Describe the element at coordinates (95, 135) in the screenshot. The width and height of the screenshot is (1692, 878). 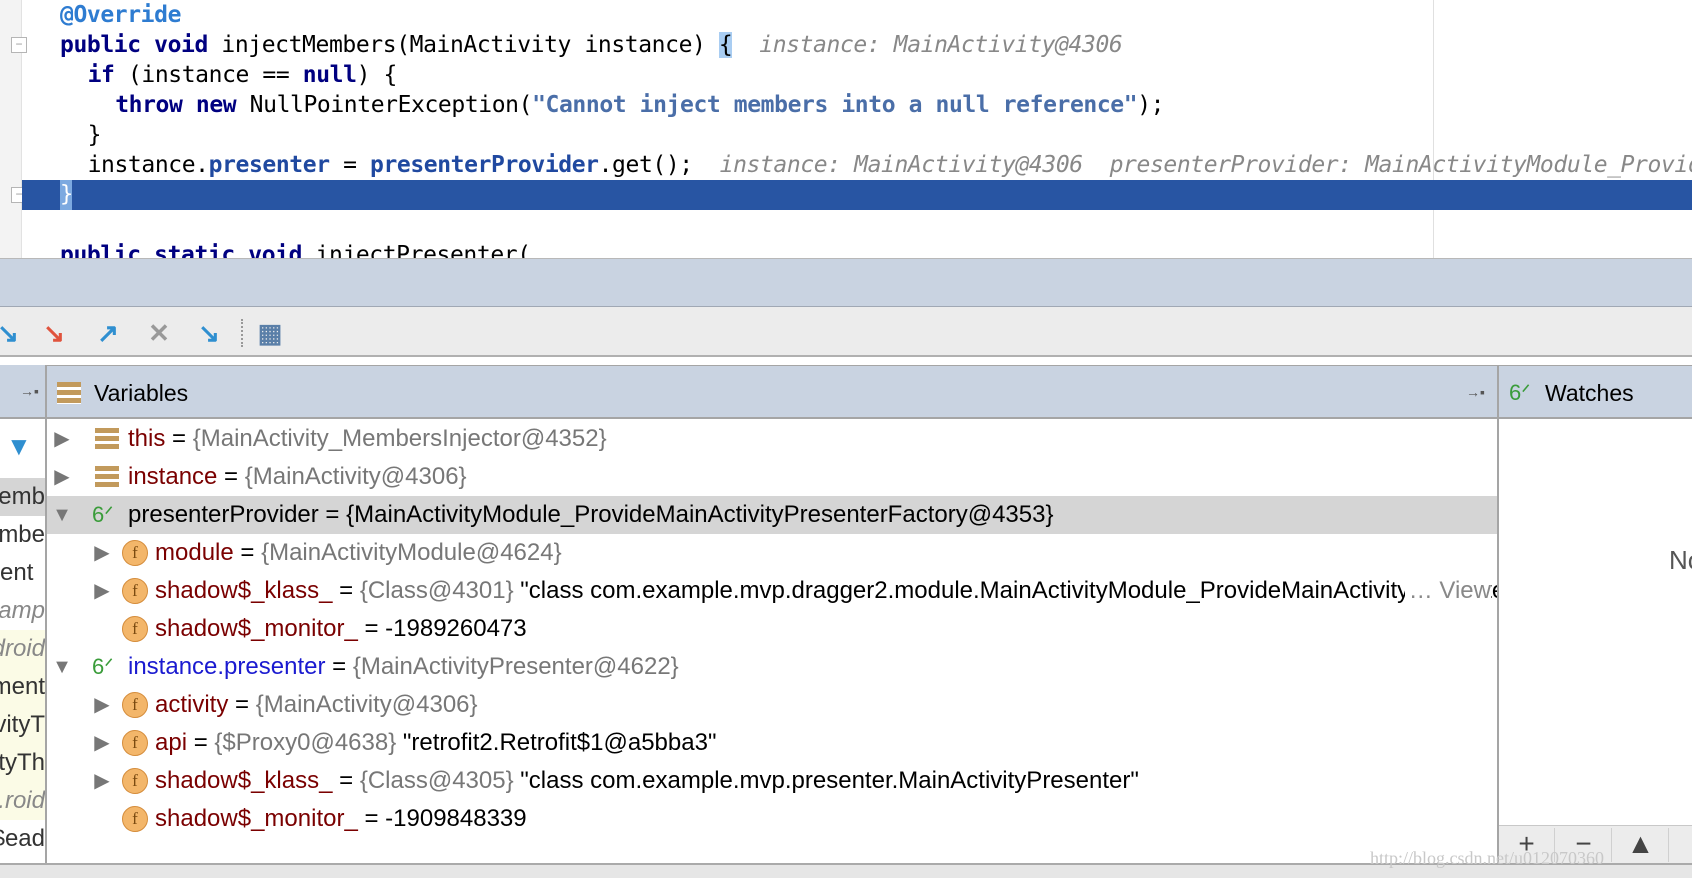
I see `code-line: }` at that location.